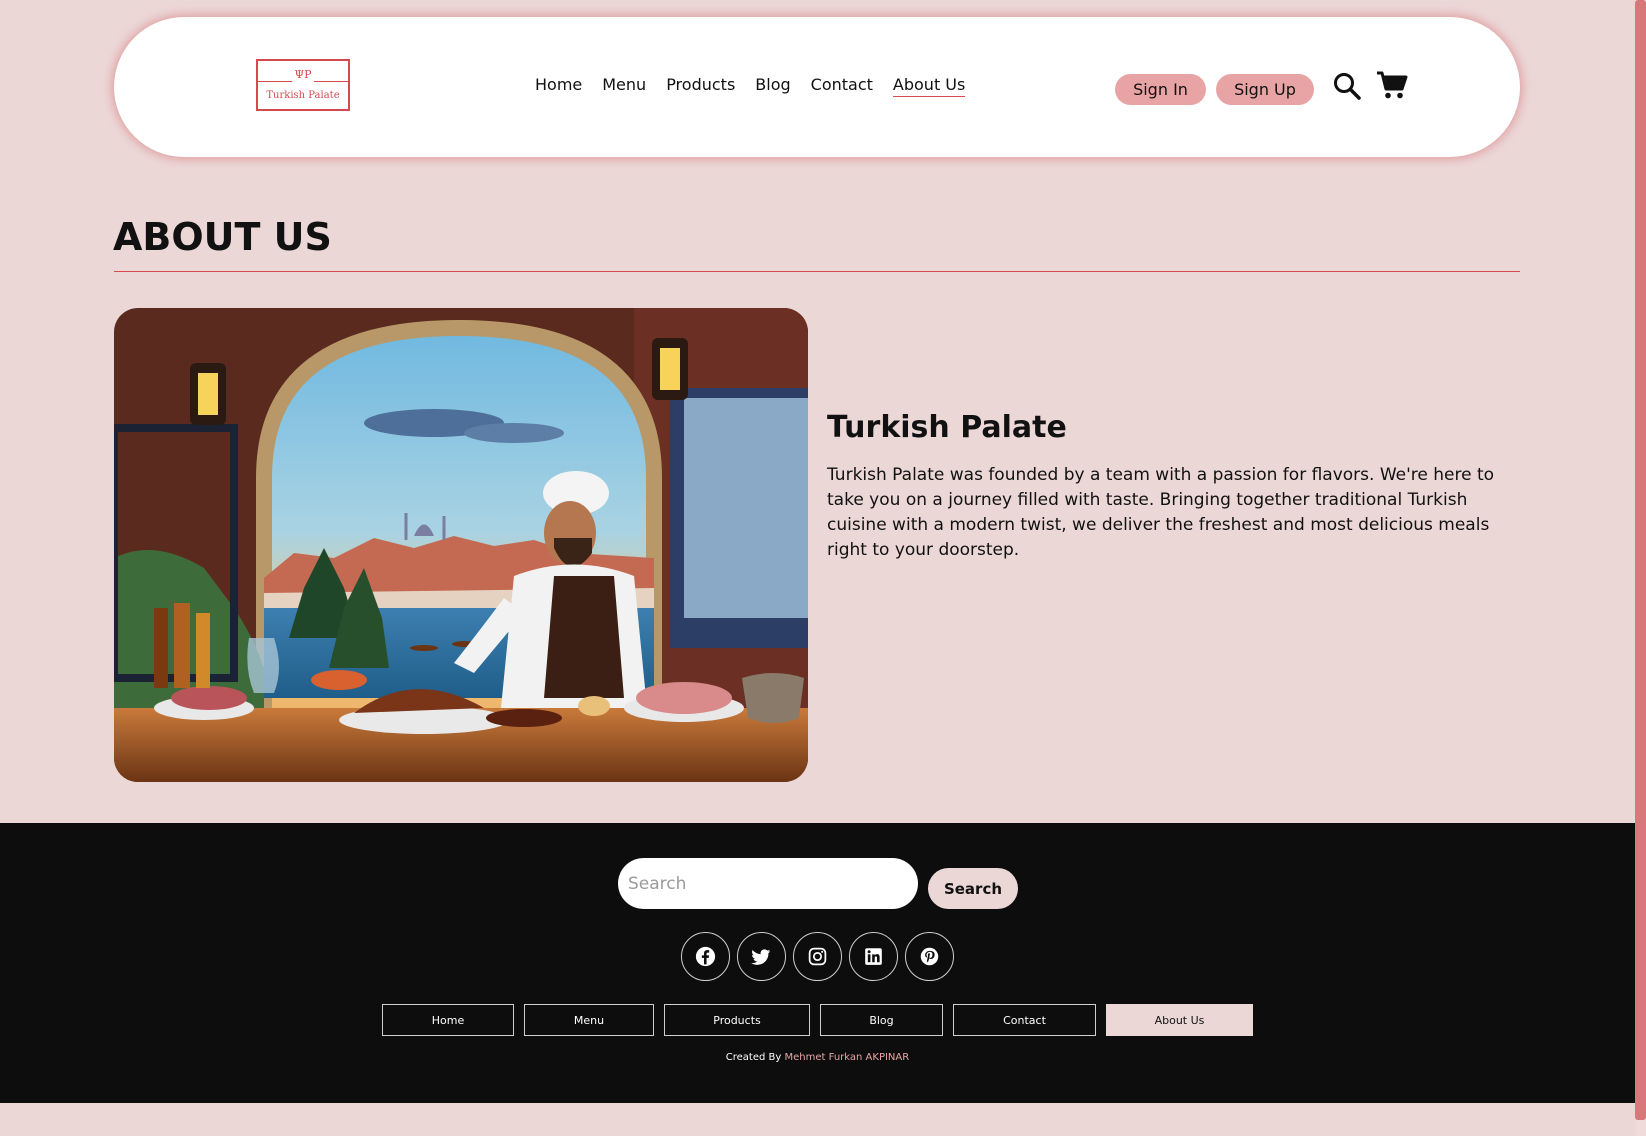  Describe the element at coordinates (589, 1020) in the screenshot. I see `footer-nav-menu: Menu` at that location.